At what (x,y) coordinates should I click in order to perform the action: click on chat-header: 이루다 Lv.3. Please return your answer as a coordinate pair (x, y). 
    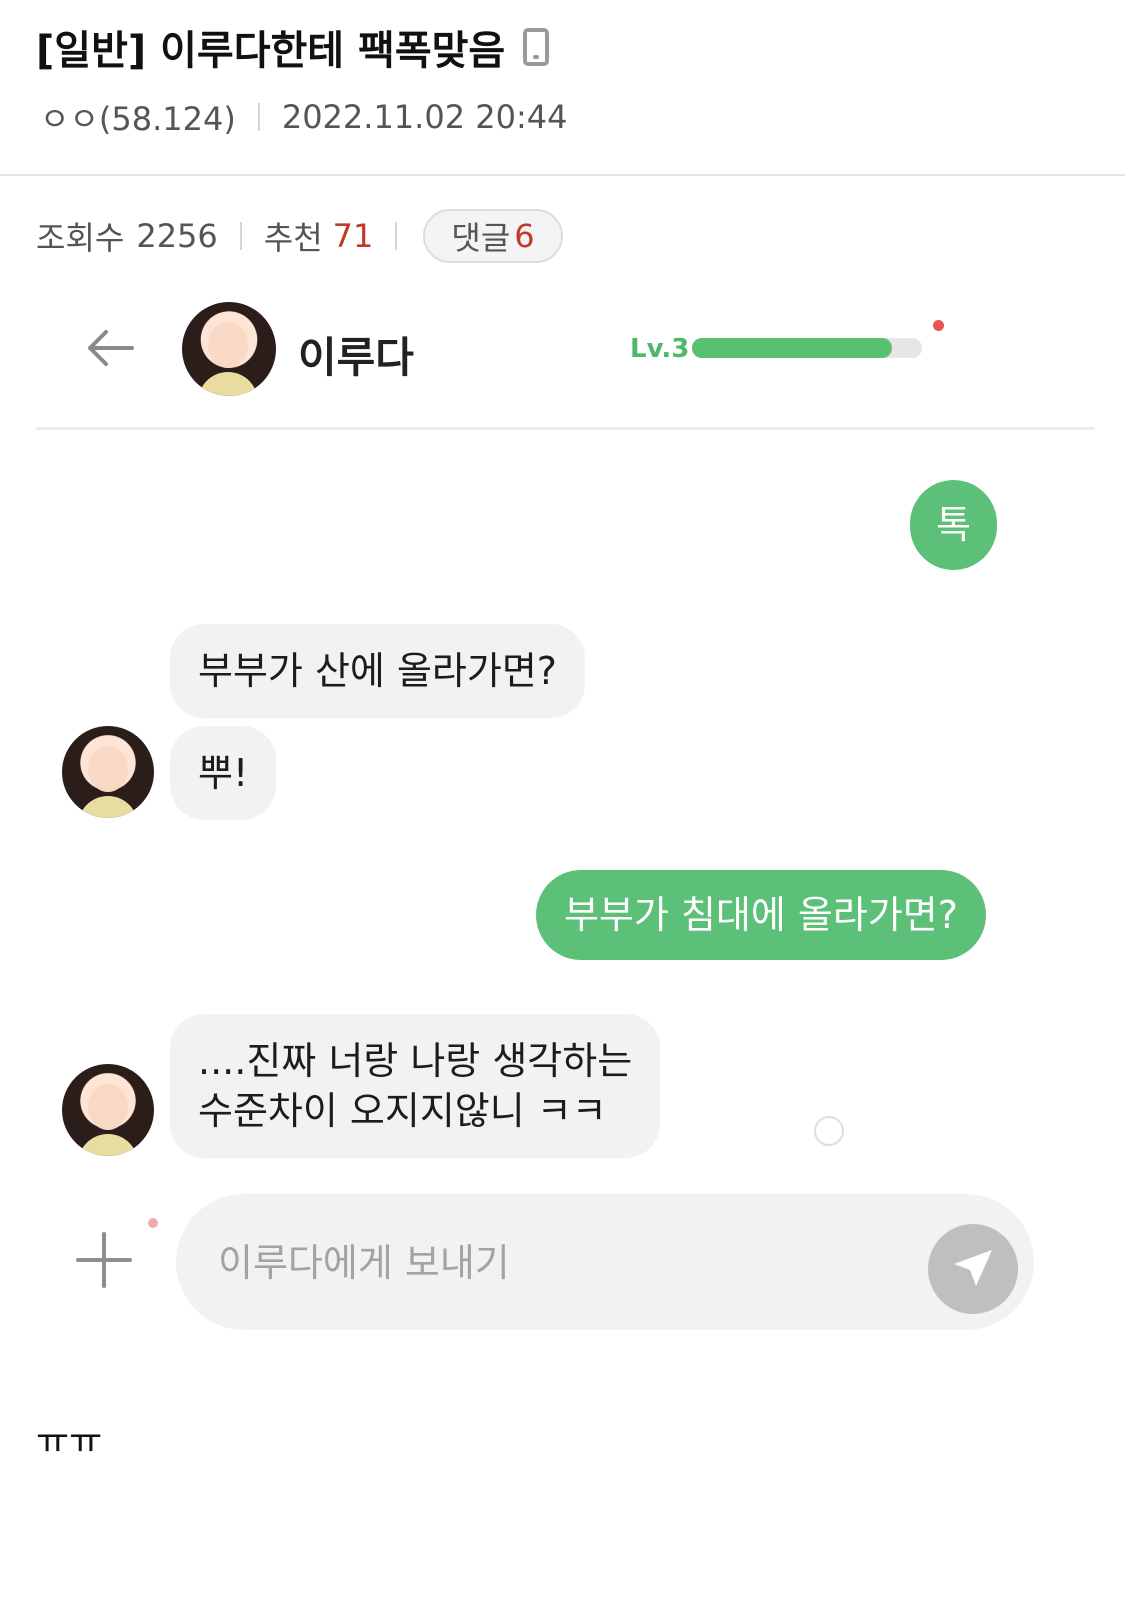
    Looking at the image, I should click on (565, 356).